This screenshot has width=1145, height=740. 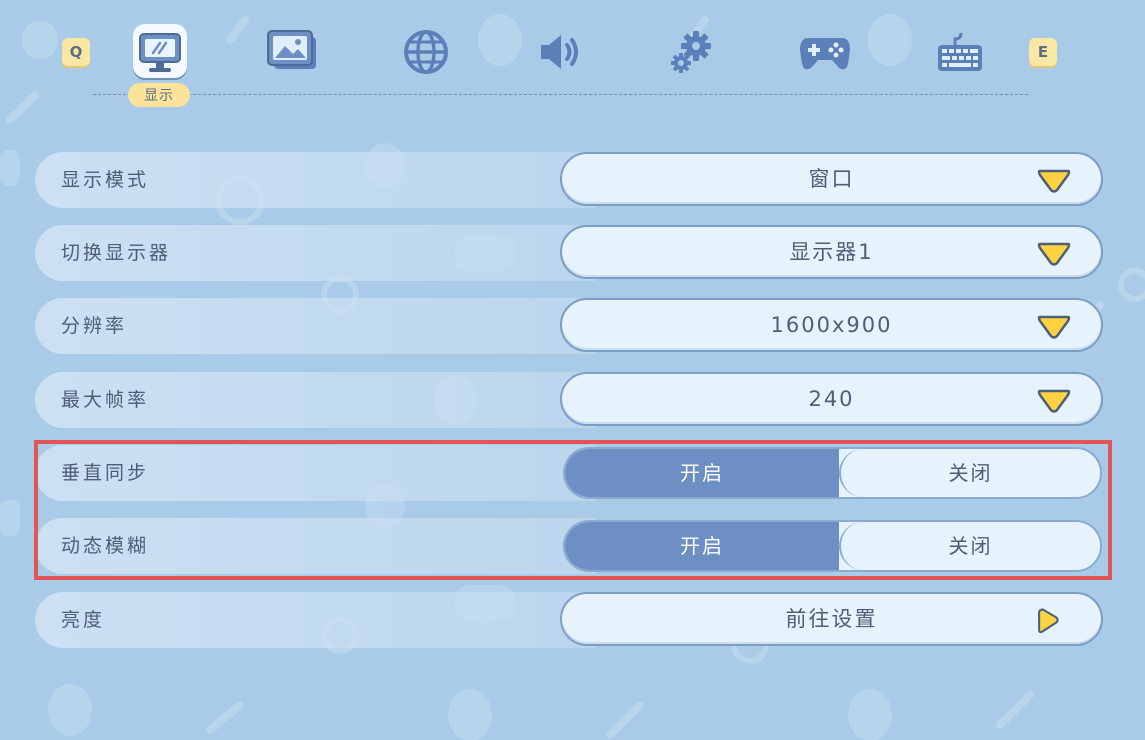 I want to click on image-icon, so click(x=291, y=49).